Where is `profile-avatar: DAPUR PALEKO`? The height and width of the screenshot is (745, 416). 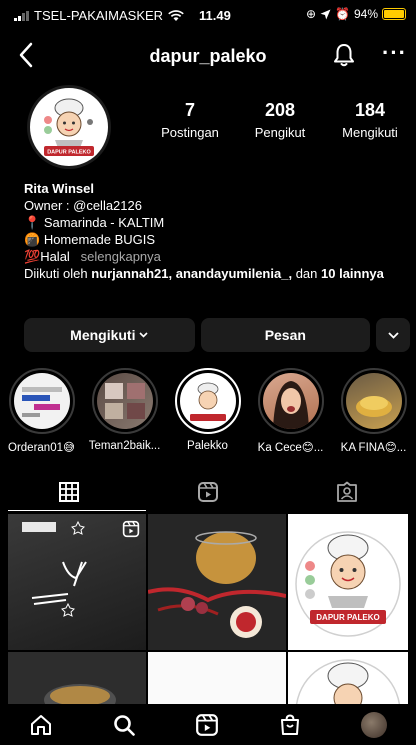 profile-avatar: DAPUR PALEKO is located at coordinates (69, 127).